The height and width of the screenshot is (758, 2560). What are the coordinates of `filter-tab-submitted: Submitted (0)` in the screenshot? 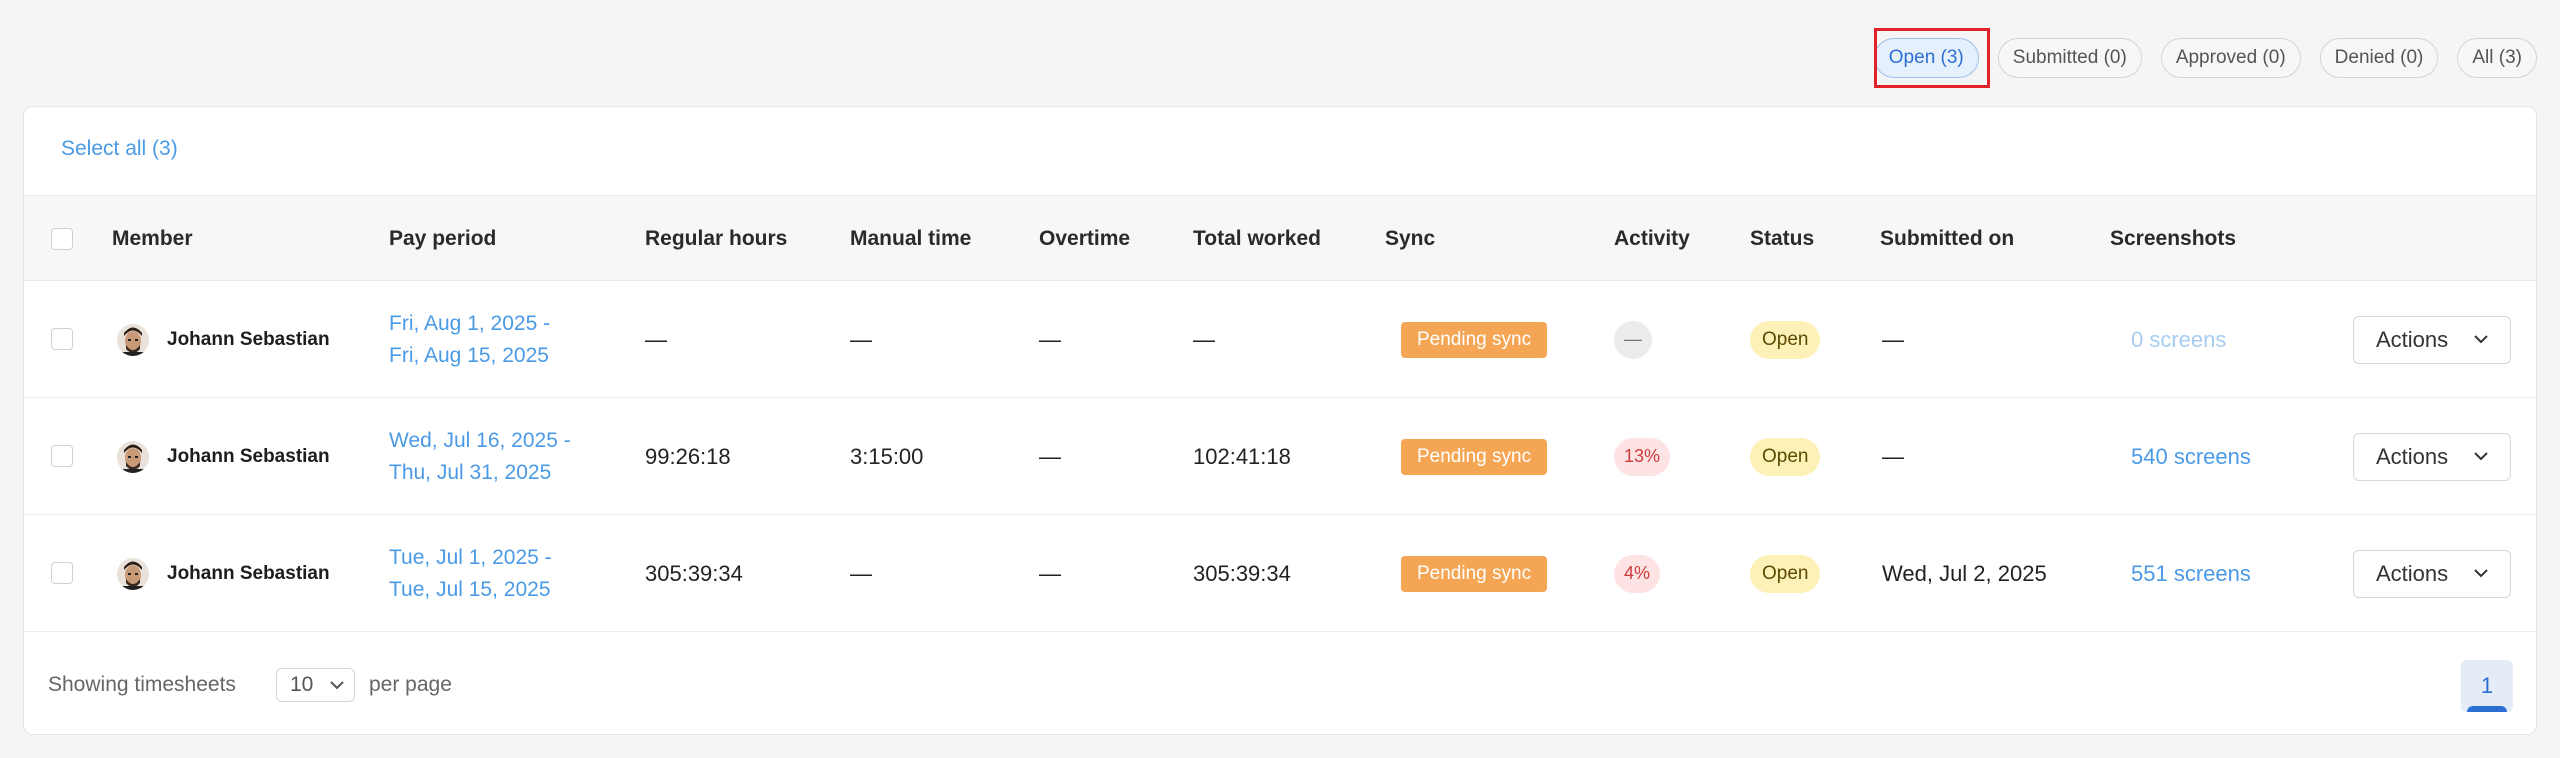 It's located at (2069, 58).